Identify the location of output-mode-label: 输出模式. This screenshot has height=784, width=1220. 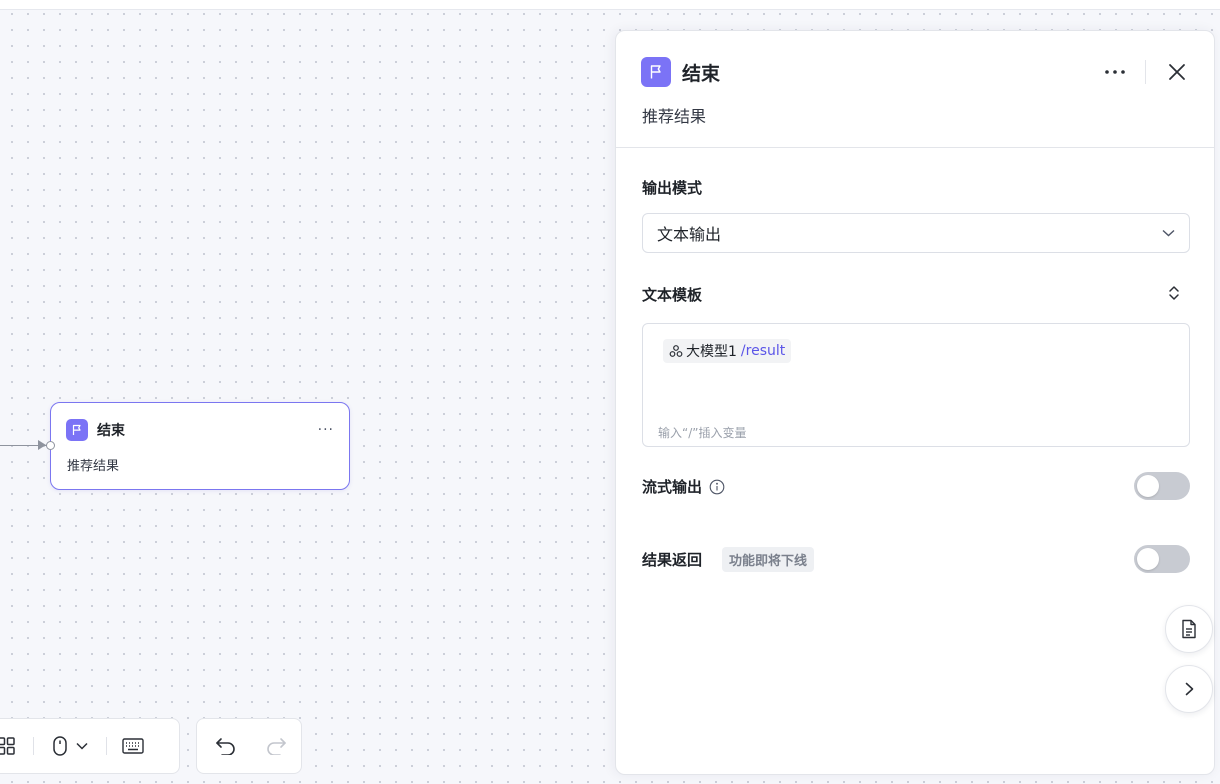
(672, 188).